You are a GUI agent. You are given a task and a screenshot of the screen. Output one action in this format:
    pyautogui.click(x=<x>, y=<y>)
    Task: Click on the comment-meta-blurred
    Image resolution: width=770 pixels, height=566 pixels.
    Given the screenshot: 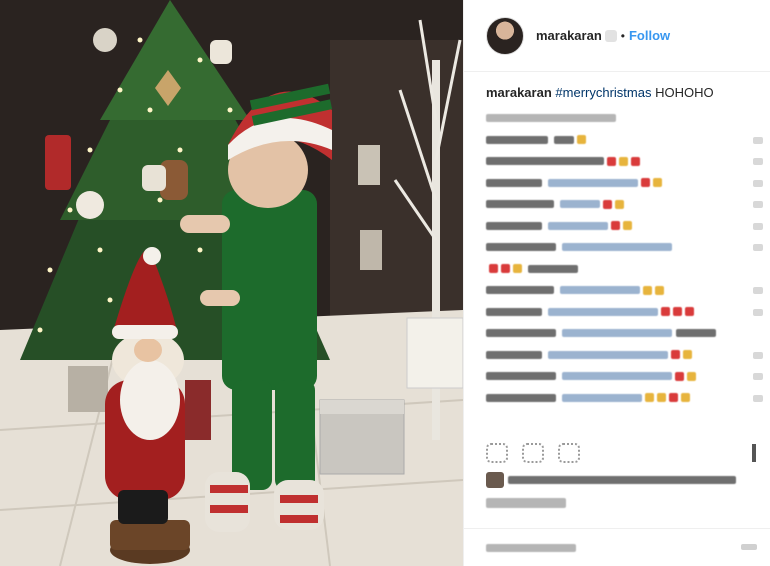 What is the action you would take?
    pyautogui.click(x=551, y=118)
    